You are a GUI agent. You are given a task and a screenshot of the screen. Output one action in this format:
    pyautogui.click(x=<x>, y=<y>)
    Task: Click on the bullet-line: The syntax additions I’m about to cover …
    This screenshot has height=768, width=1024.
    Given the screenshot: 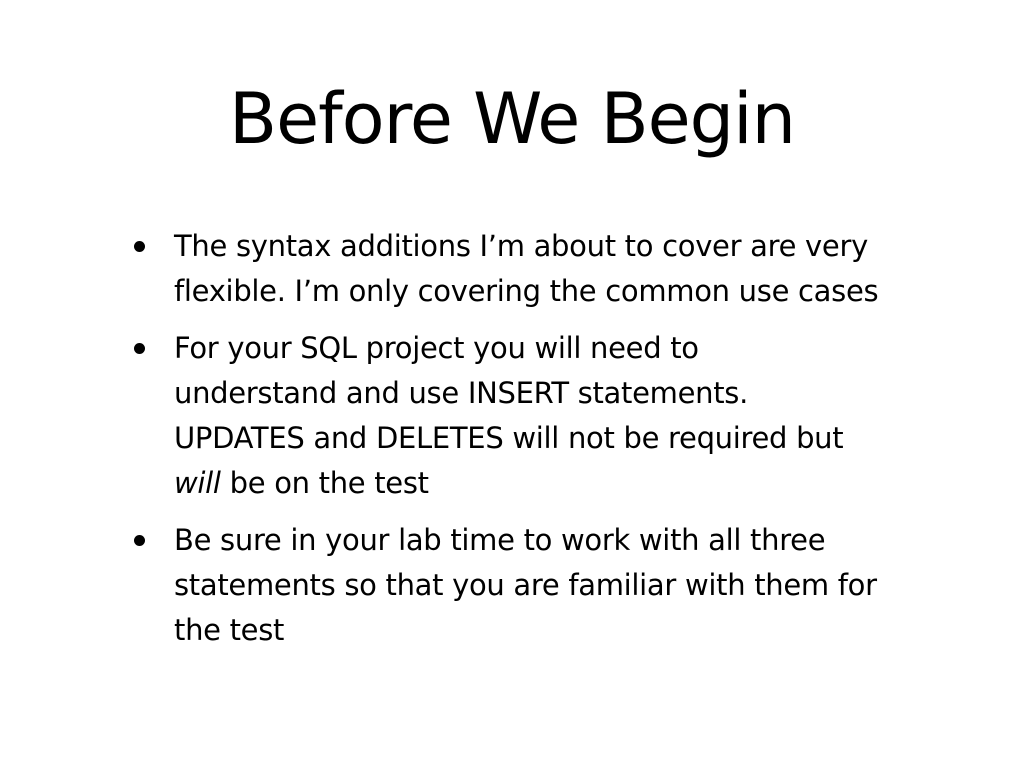 What is the action you would take?
    pyautogui.click(x=521, y=246)
    